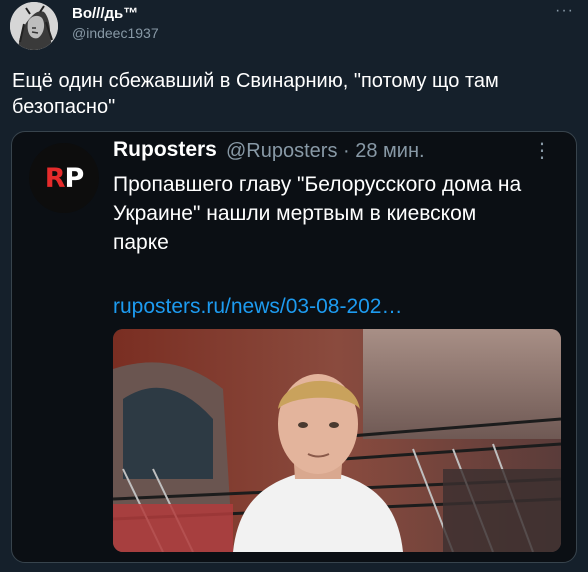  Describe the element at coordinates (165, 150) in the screenshot. I see `quote-author-name: Ruposters` at that location.